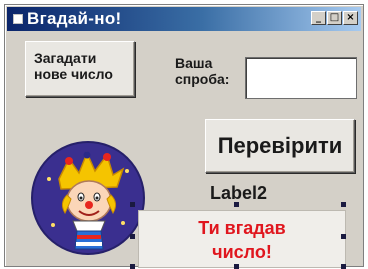 This screenshot has width=368, height=269. What do you see at coordinates (73, 74) in the screenshot?
I see `new-number-label-line2: нове число` at bounding box center [73, 74].